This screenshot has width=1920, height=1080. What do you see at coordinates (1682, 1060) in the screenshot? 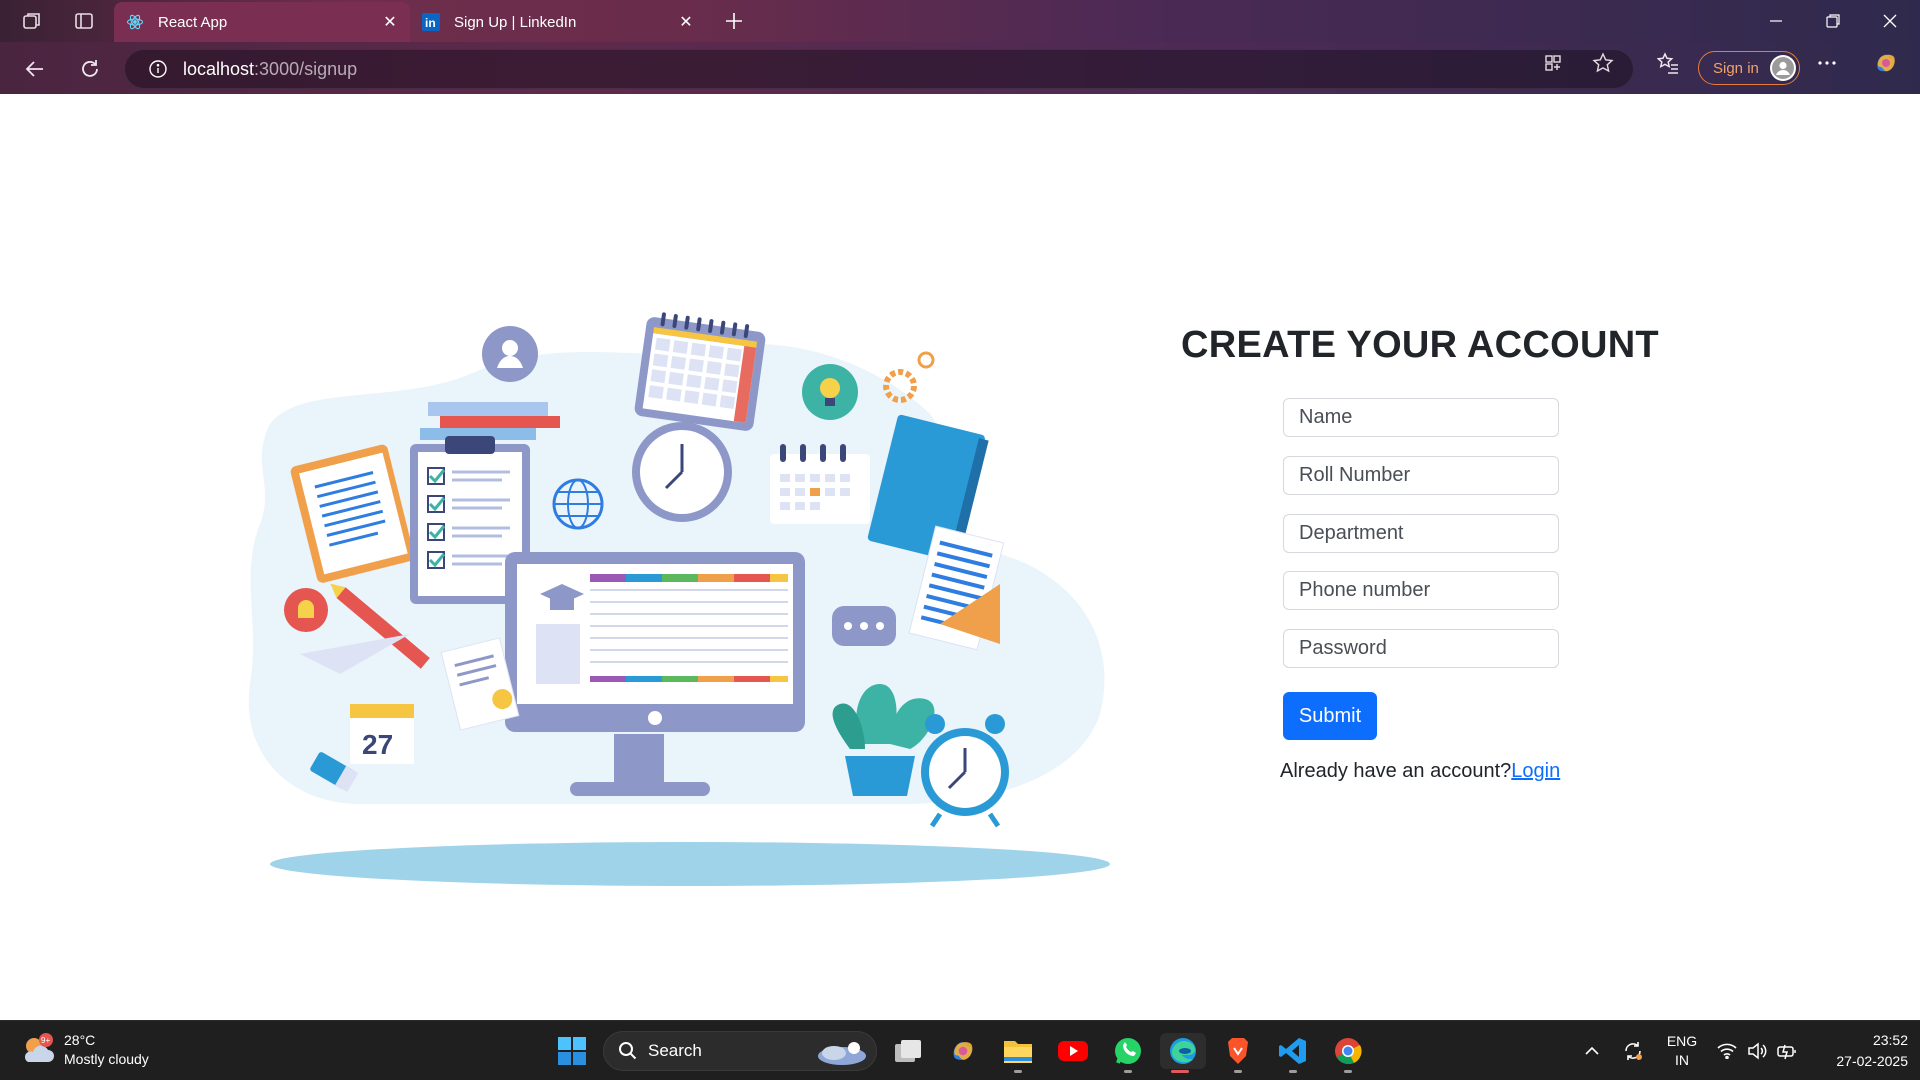
I see `region-code: IN` at bounding box center [1682, 1060].